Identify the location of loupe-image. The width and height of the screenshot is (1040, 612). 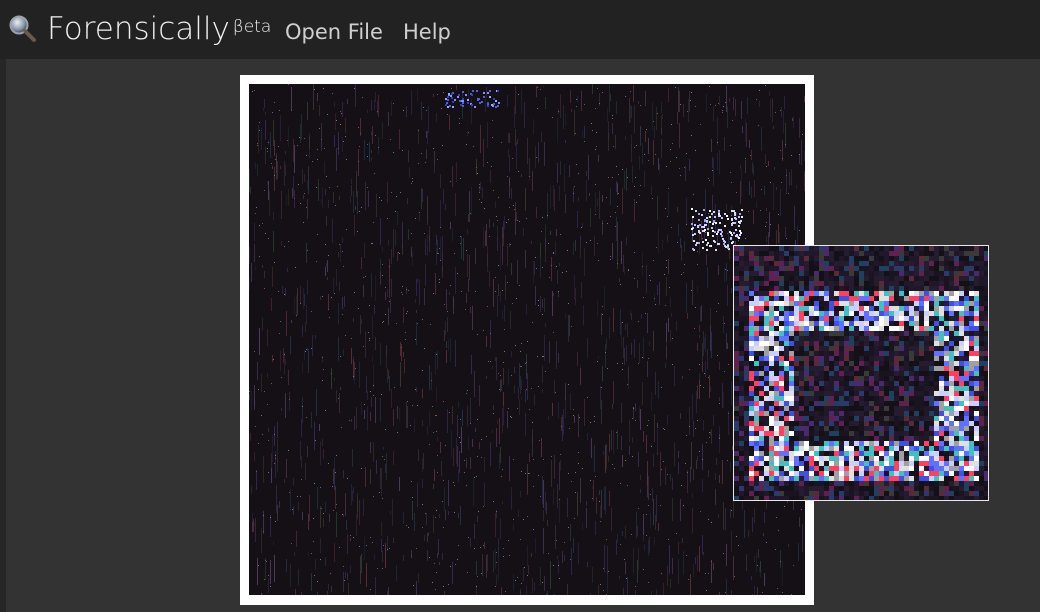
(861, 373).